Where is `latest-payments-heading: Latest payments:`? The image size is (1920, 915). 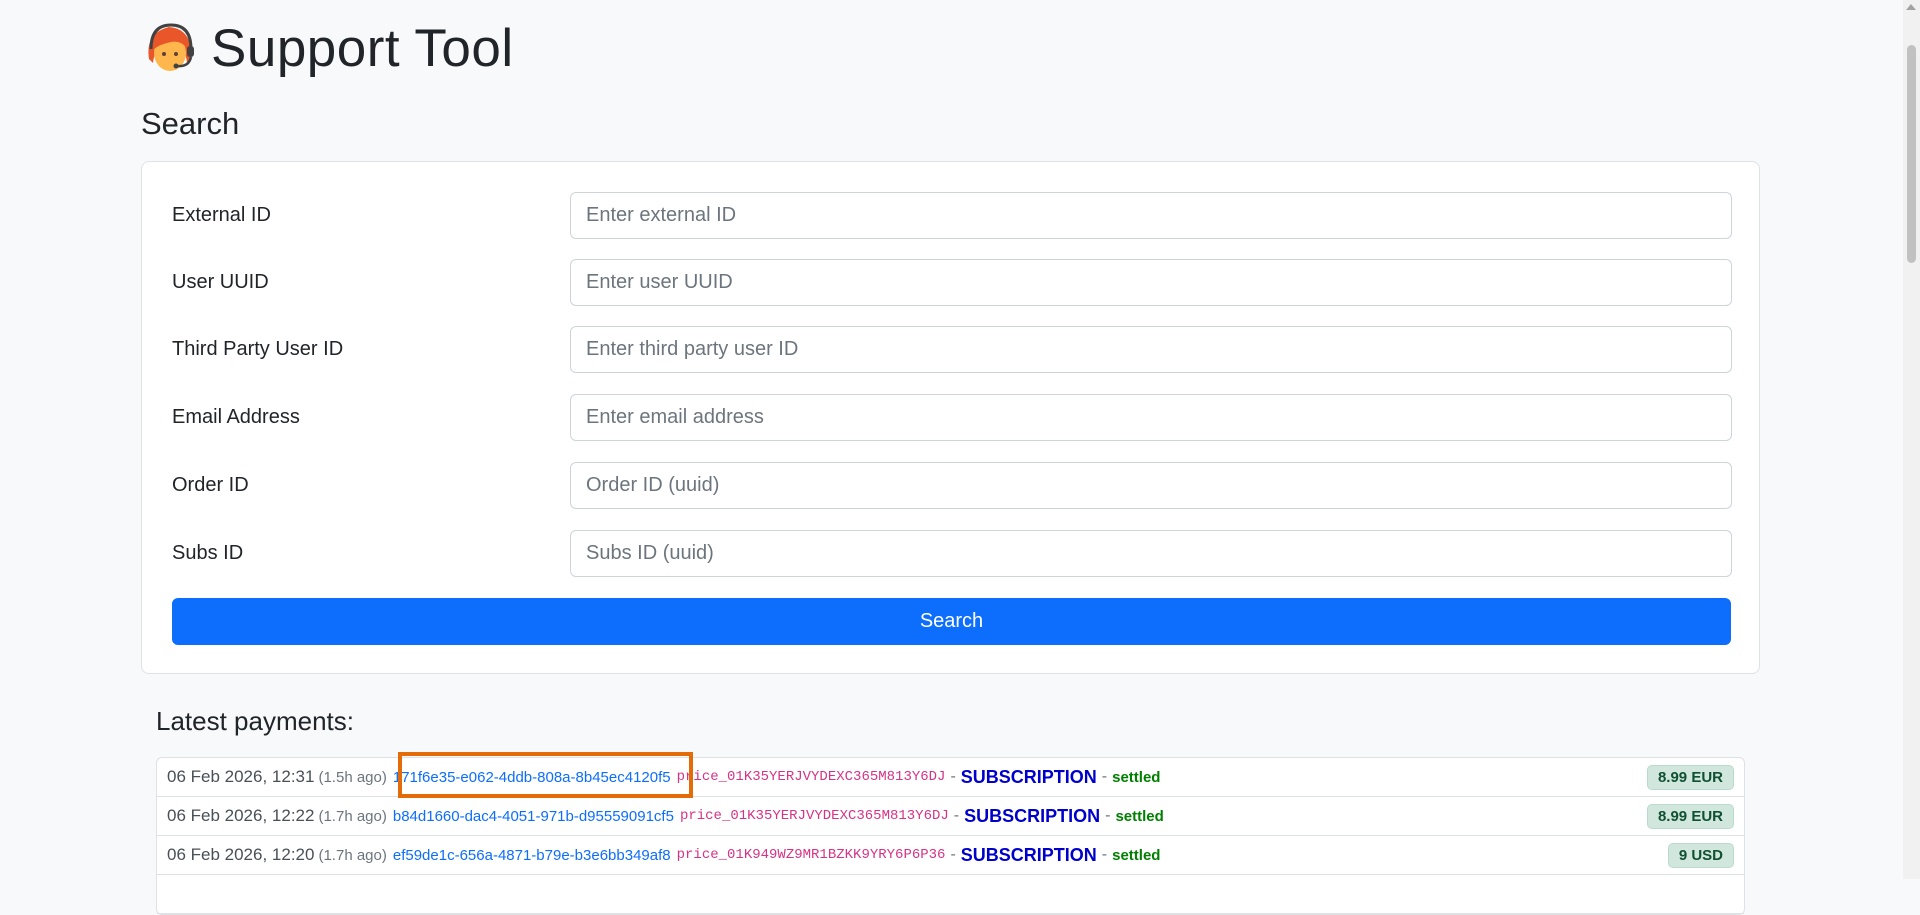
latest-payments-heading: Latest payments: is located at coordinates (255, 721).